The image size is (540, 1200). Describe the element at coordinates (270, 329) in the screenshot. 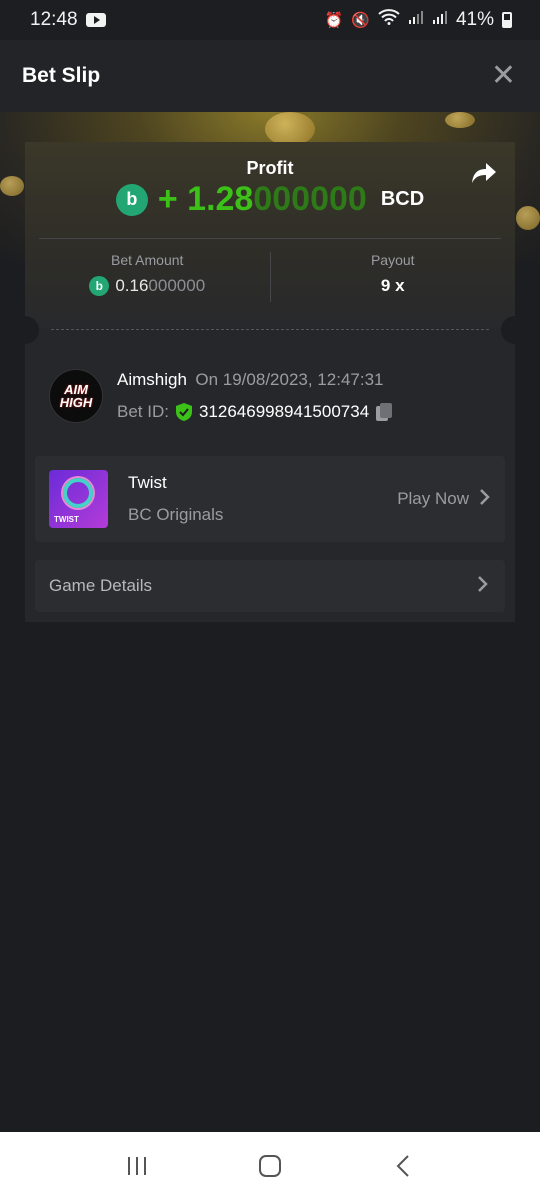

I see `dashed-divider` at that location.